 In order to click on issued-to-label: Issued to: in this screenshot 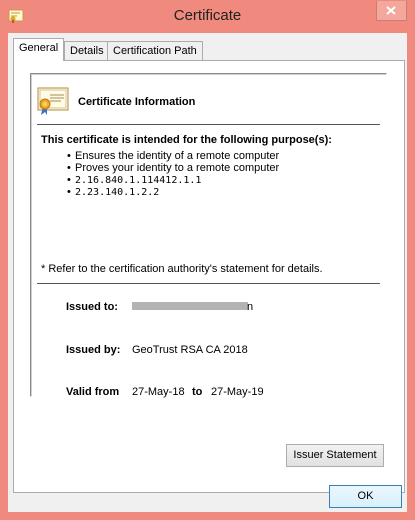, I will do `click(92, 307)`.